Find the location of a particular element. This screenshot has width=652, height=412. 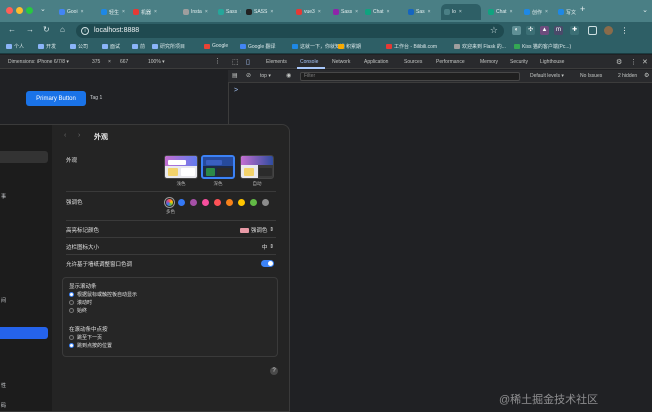

reload-icon: ↻ is located at coordinates (46, 29).